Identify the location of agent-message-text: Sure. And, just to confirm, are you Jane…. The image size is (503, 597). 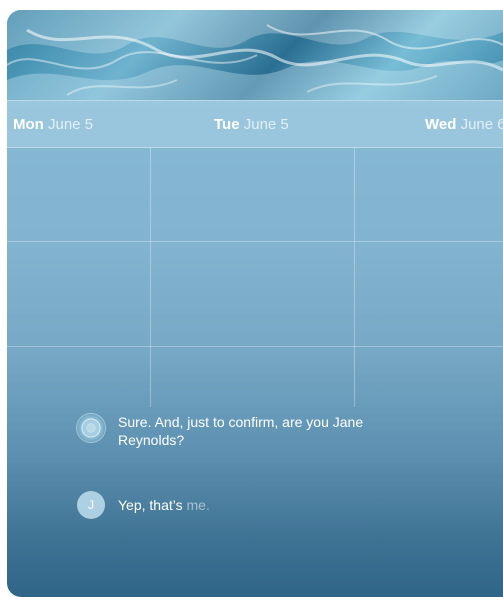
(241, 431).